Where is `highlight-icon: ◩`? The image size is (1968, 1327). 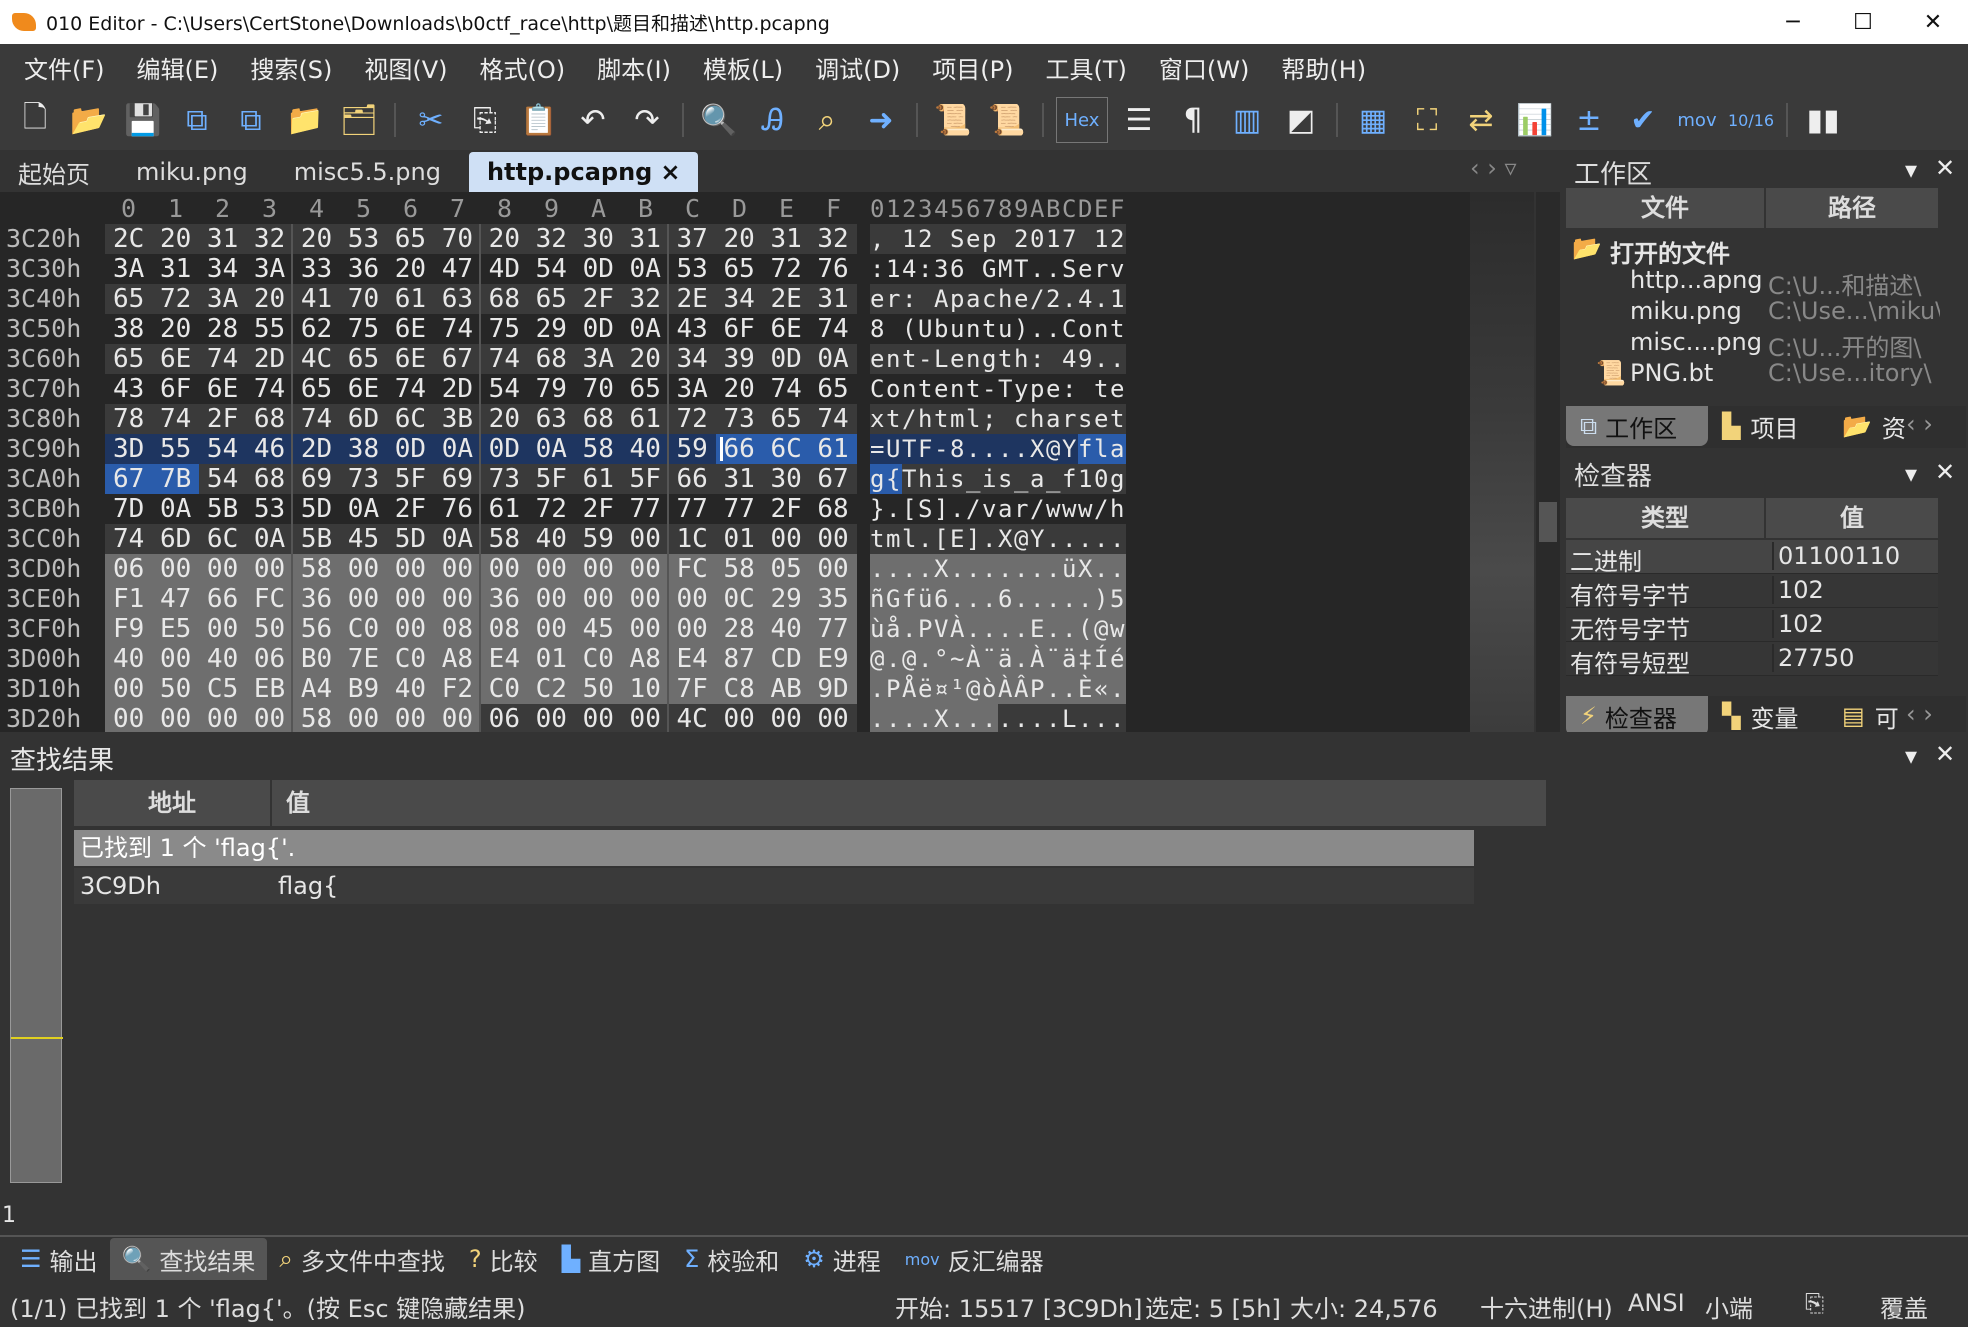 highlight-icon: ◩ is located at coordinates (1301, 120).